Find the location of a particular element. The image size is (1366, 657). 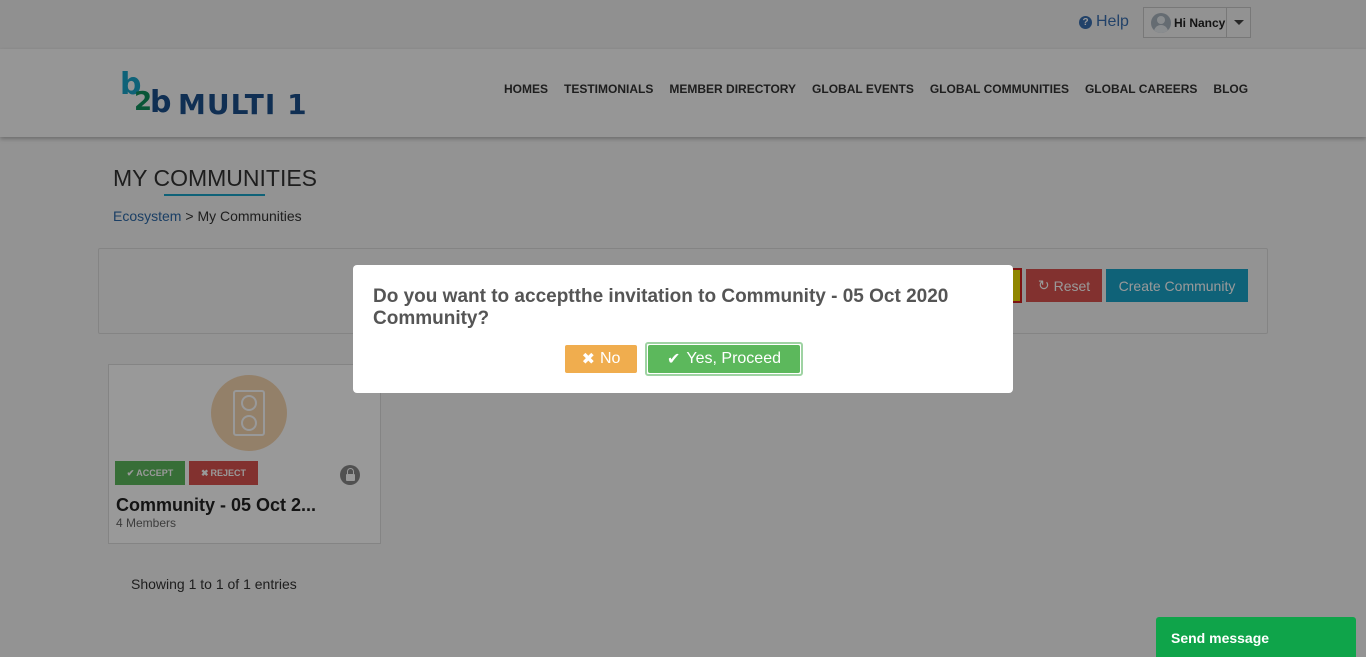

yes-label: Yes, Proceed is located at coordinates (733, 358).